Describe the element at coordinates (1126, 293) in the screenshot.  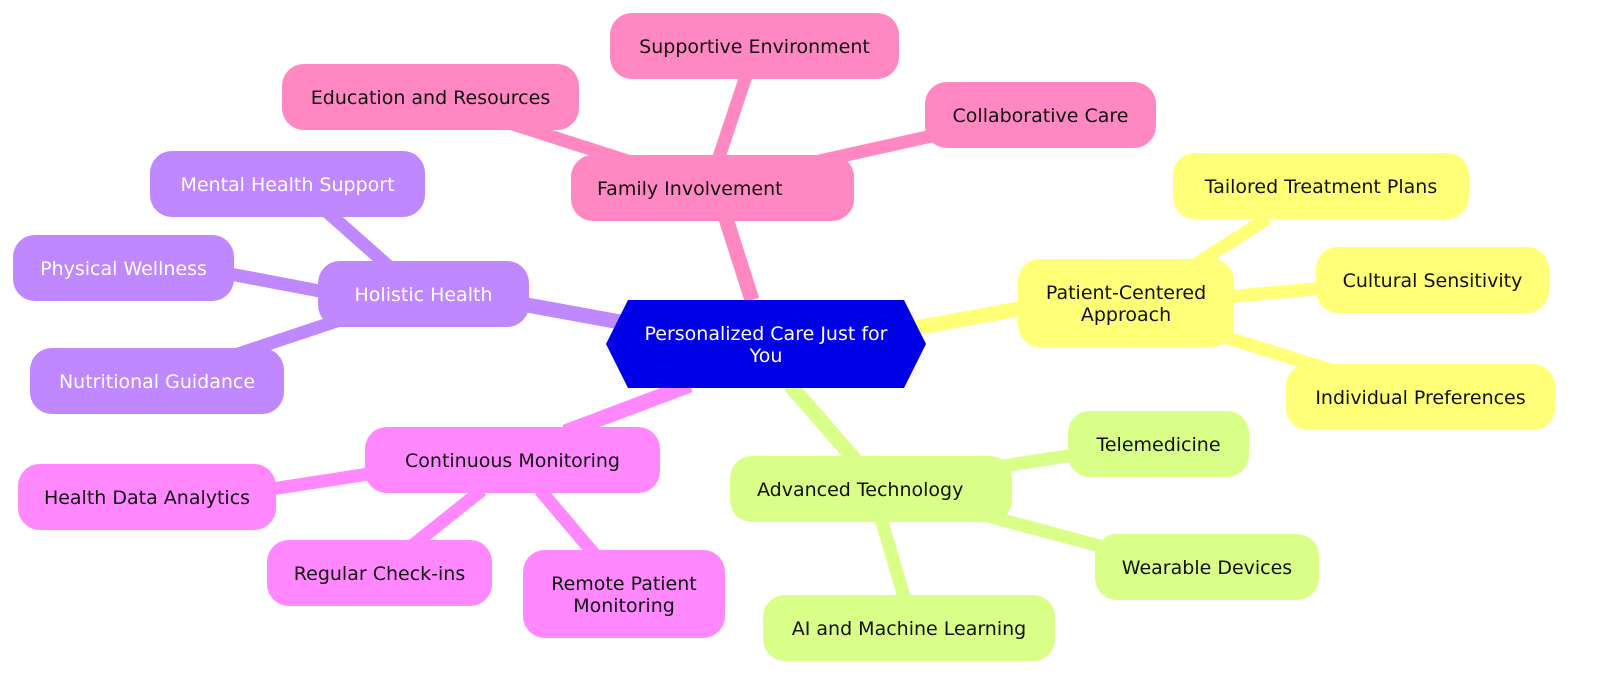
I see `node-label-line: Patient-Centered` at that location.